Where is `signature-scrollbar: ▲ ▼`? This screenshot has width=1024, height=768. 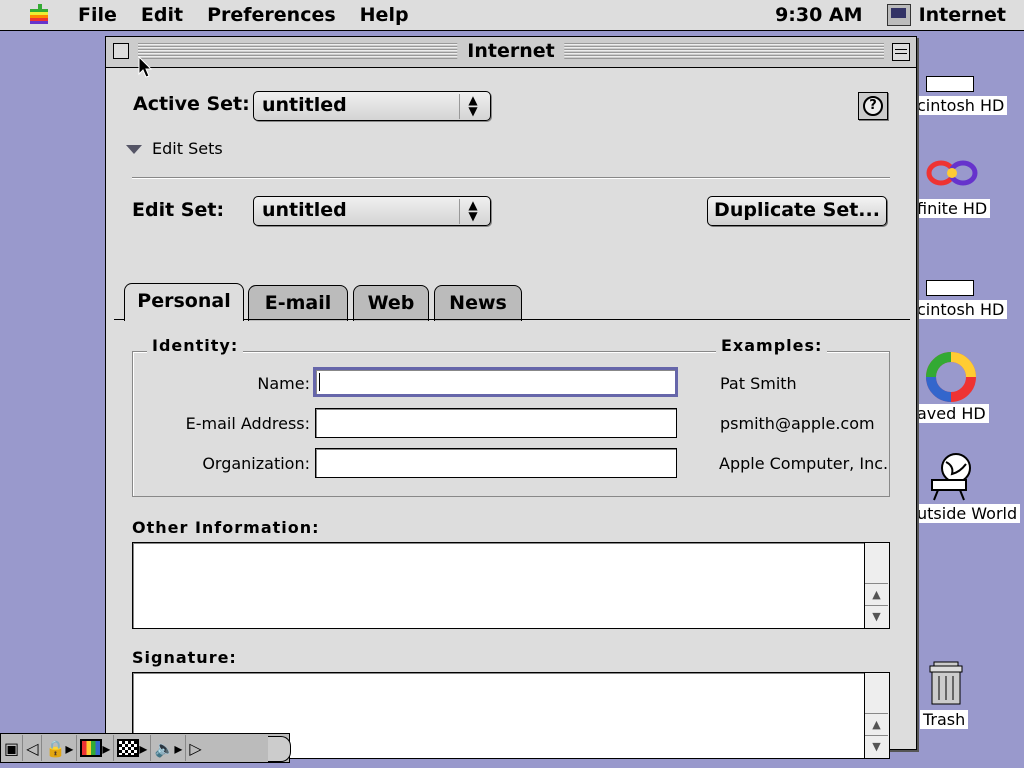
signature-scrollbar: ▲ ▼ is located at coordinates (876, 715).